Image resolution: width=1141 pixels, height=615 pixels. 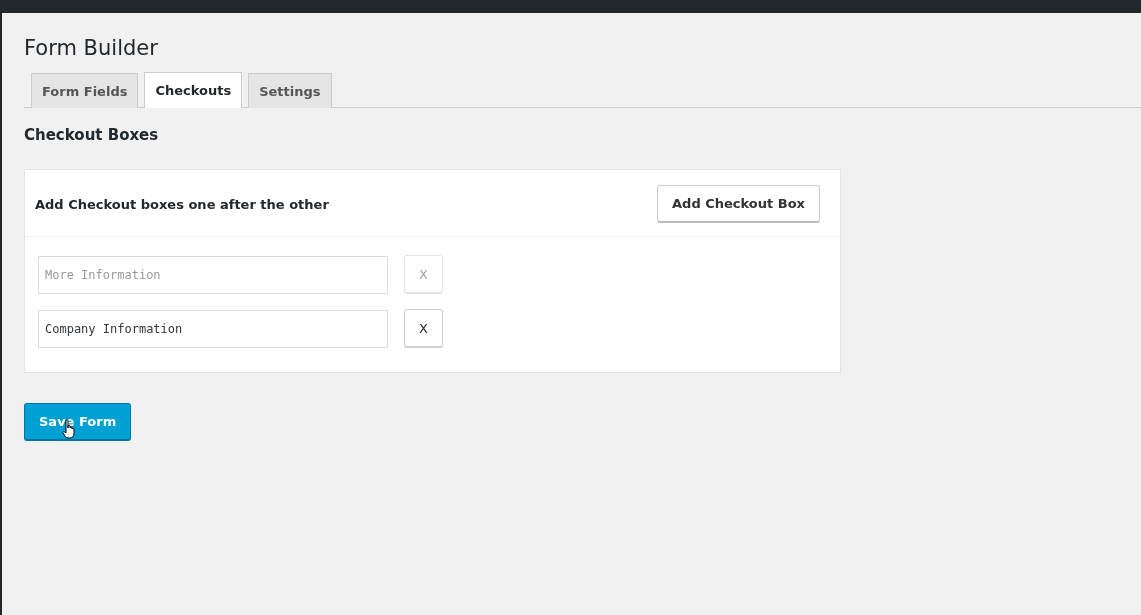 I want to click on tab: Checkouts, so click(x=193, y=90).